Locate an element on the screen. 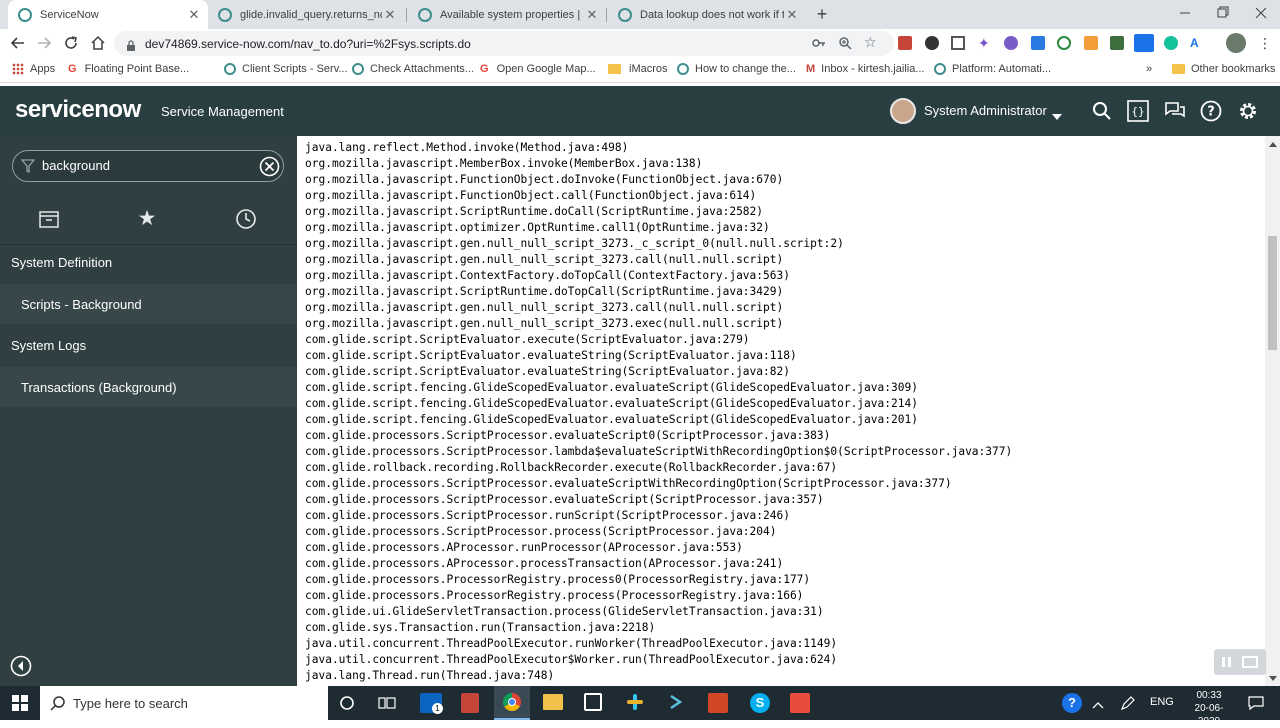  browser-tab-invalid-query: glide.invalid_query.returns_no_ro ✕ is located at coordinates (306, 14).